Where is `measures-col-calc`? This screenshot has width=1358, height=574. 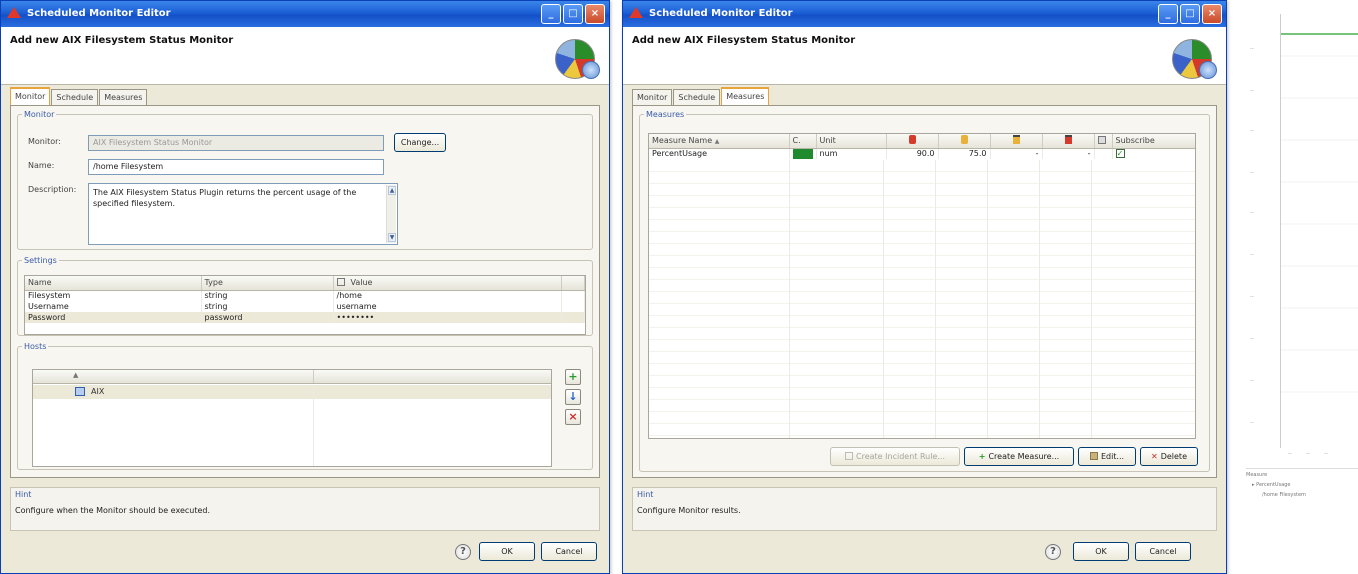 measures-col-calc is located at coordinates (1103, 141).